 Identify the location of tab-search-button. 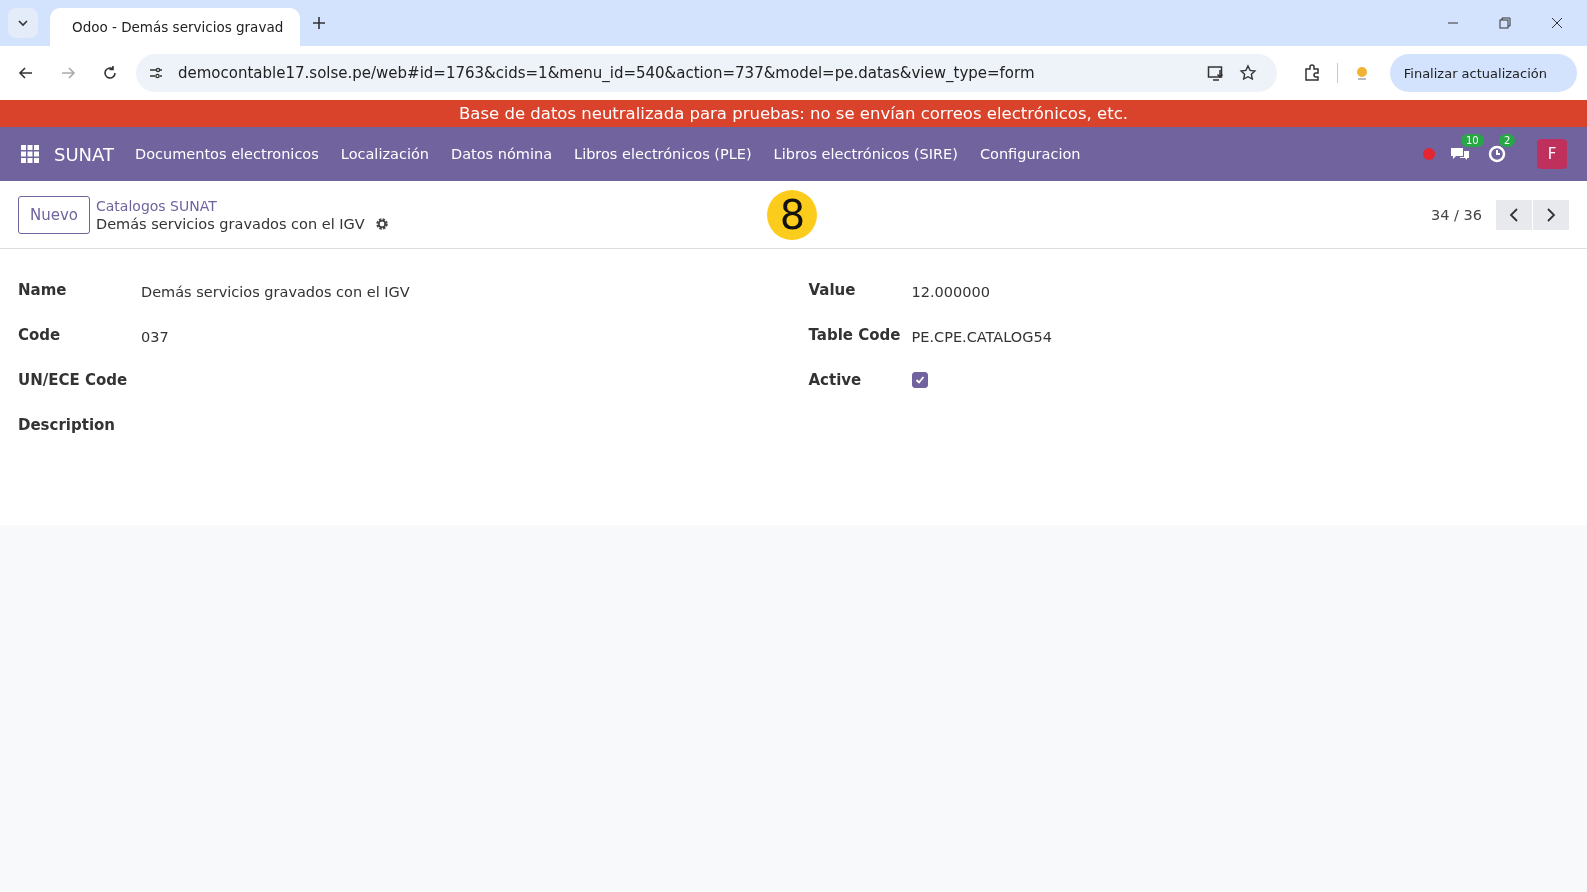
(23, 23).